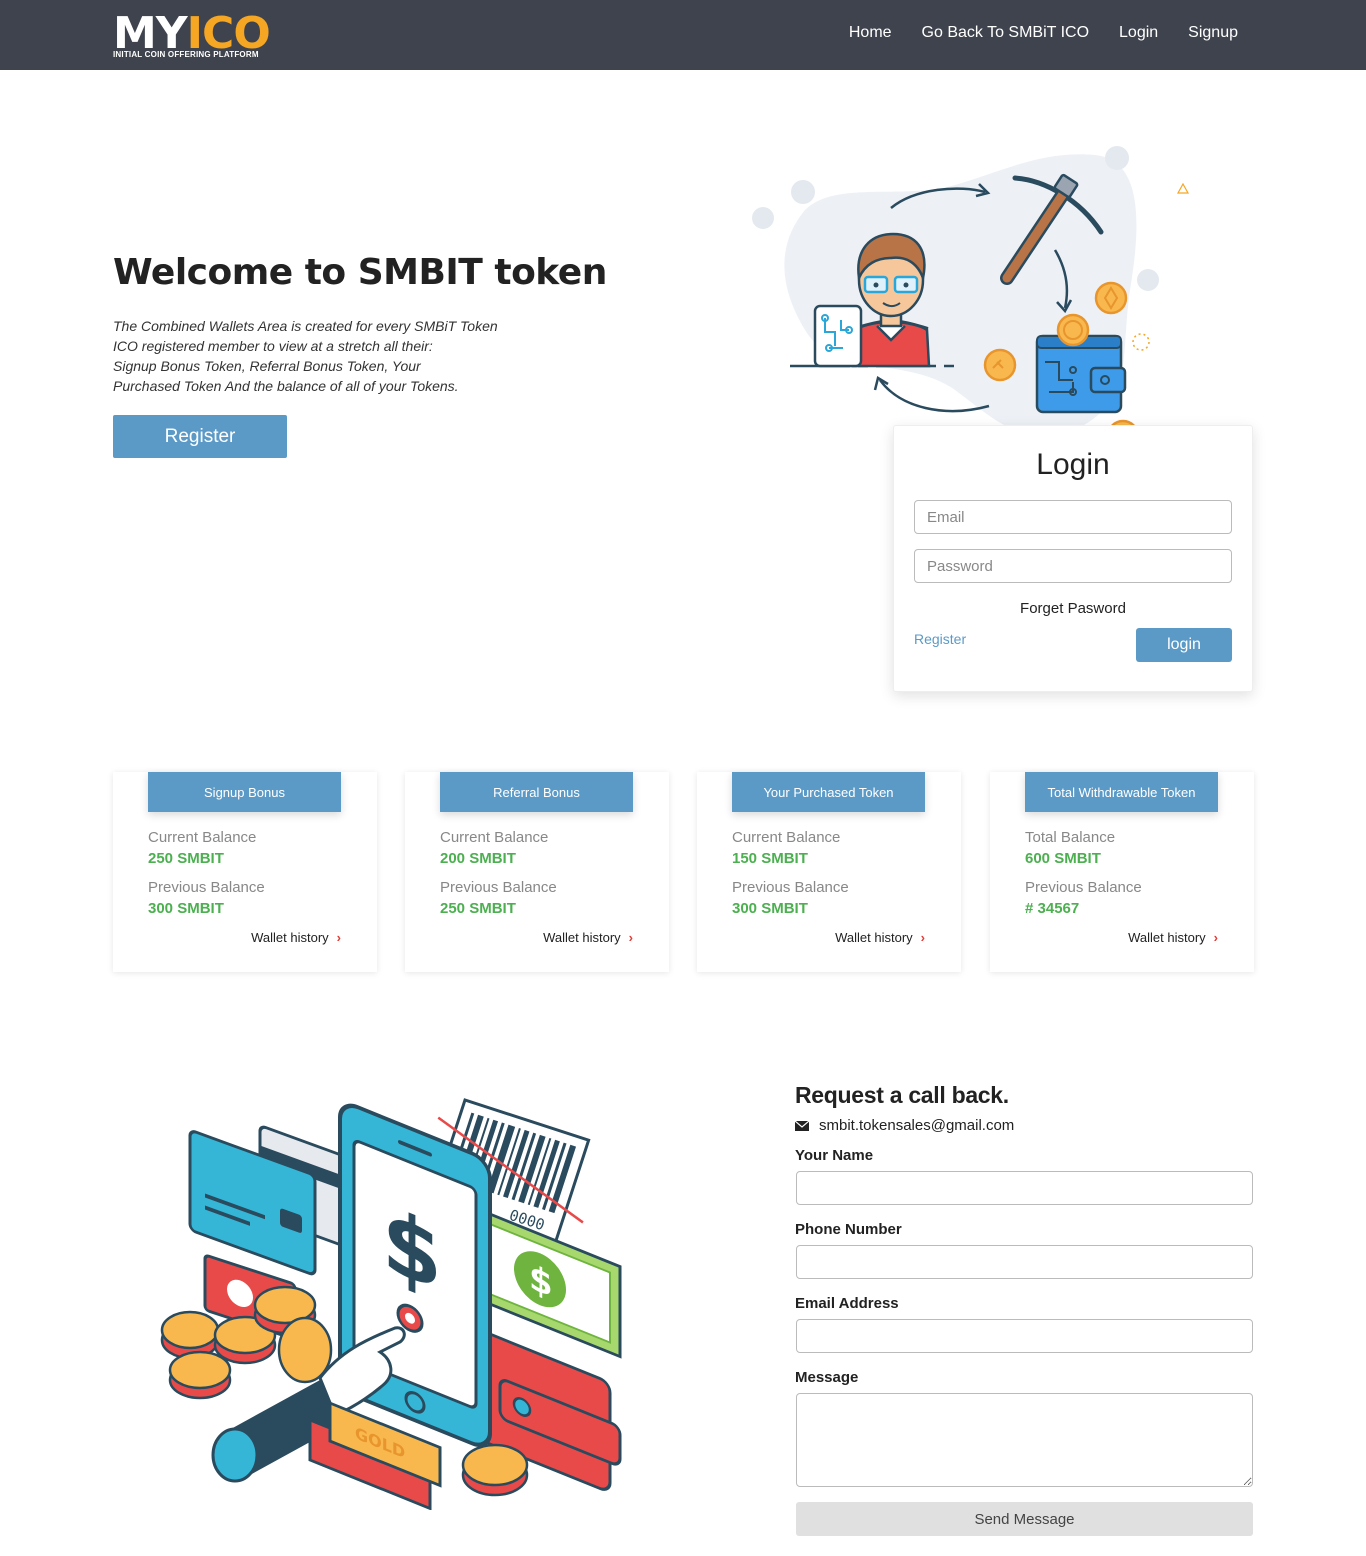 This screenshot has width=1366, height=1556. Describe the element at coordinates (870, 33) in the screenshot. I see `nav-home: Home` at that location.